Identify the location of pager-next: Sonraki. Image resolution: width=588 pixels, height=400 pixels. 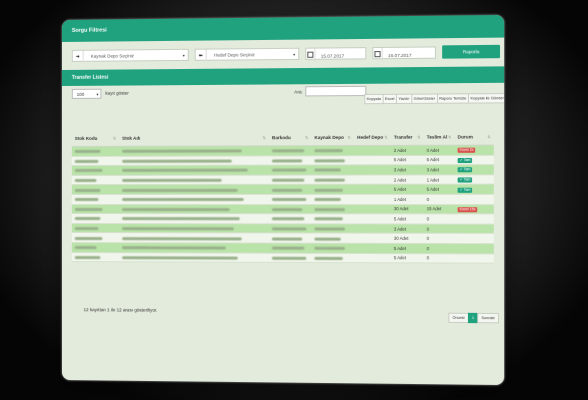
(488, 318).